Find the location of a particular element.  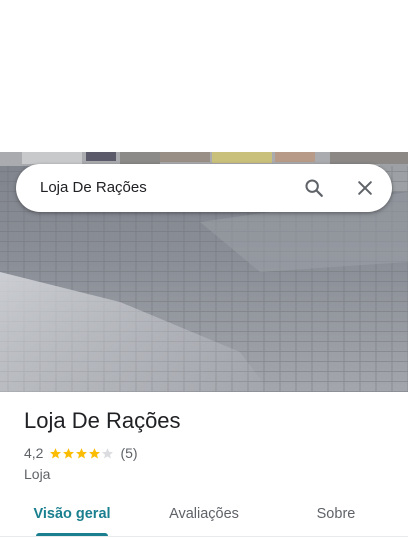

rating-value: 4,2 is located at coordinates (34, 453).